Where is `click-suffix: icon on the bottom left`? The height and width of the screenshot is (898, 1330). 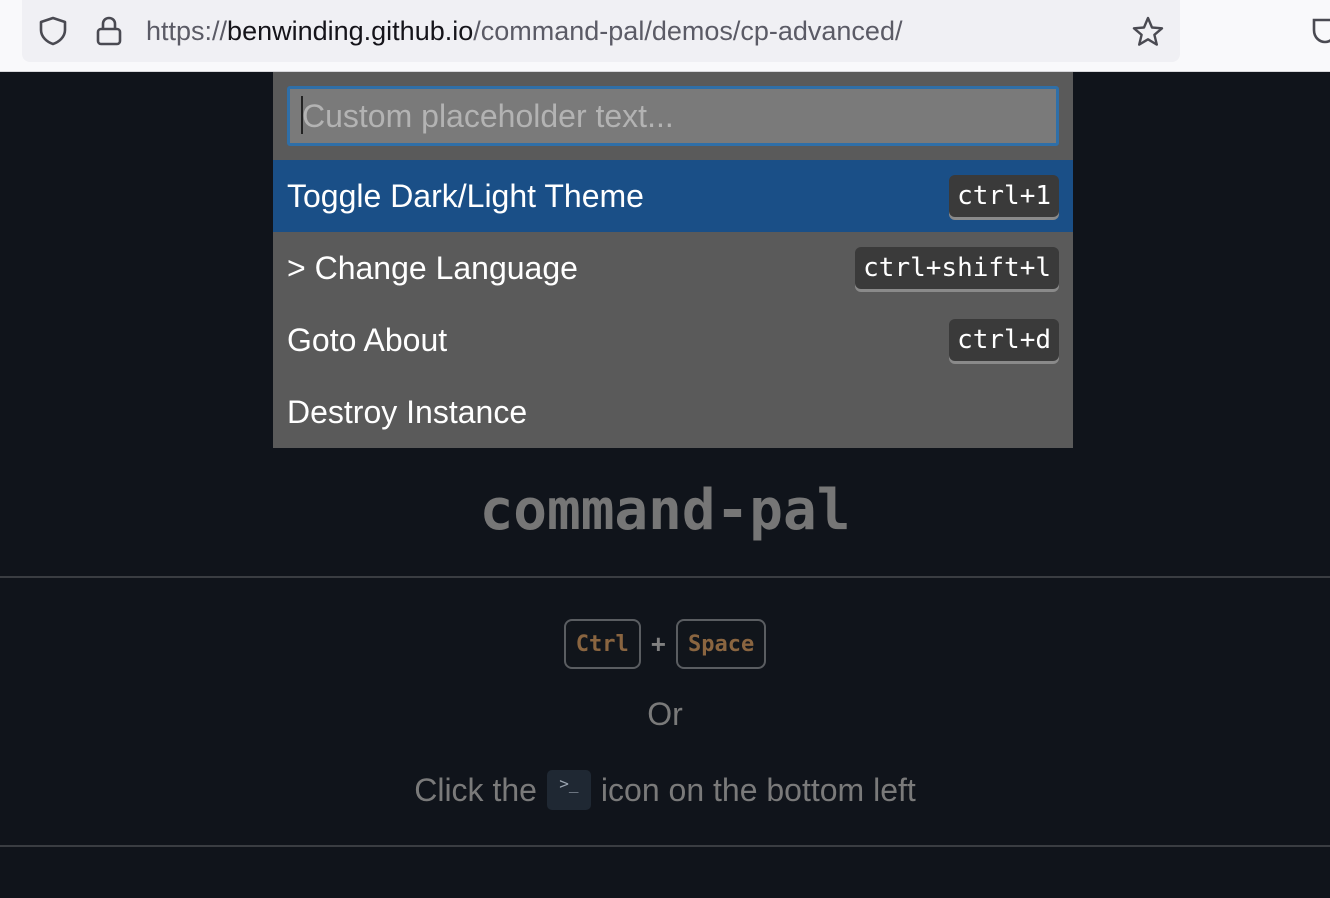
click-suffix: icon on the bottom left is located at coordinates (758, 789).